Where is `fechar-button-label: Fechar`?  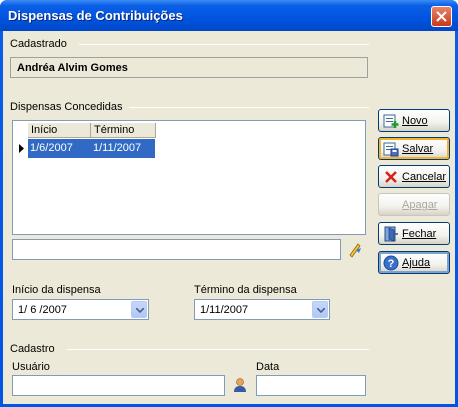 fechar-button-label: Fechar is located at coordinates (419, 234).